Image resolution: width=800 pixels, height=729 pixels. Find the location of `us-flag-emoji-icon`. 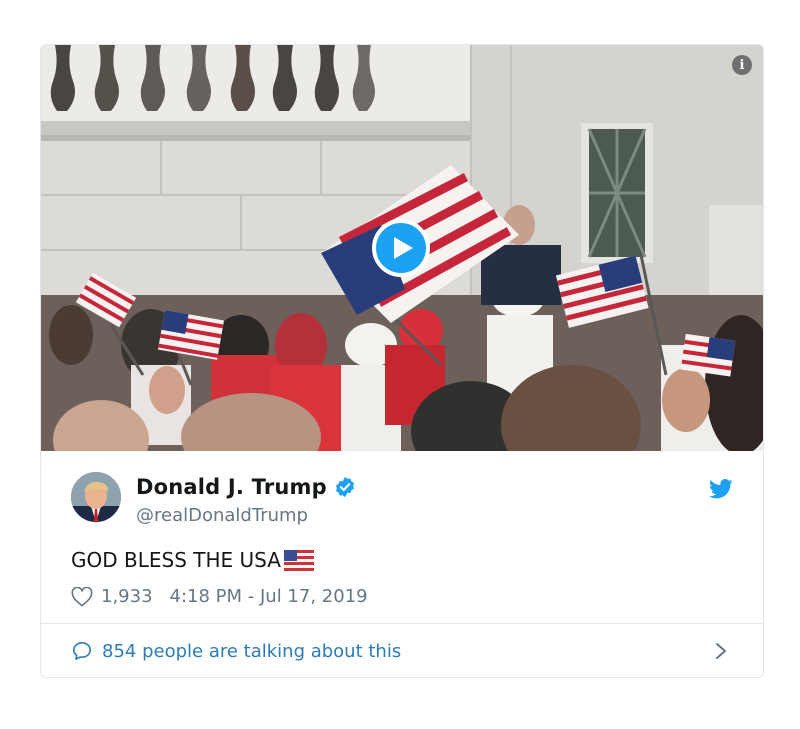

us-flag-emoji-icon is located at coordinates (298, 560).